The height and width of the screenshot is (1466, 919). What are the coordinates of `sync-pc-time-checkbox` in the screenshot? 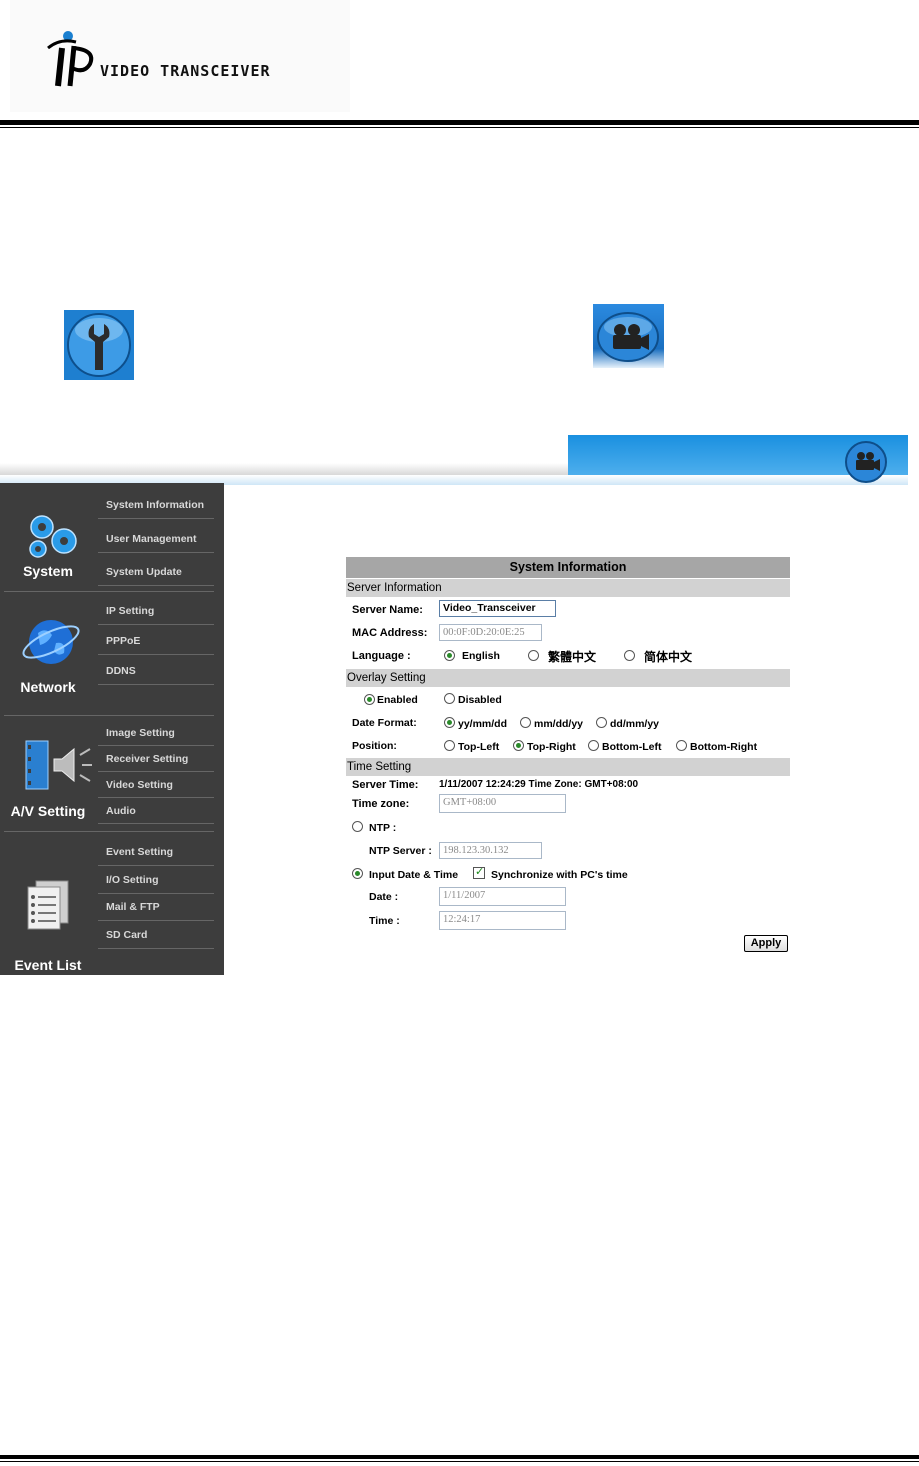 It's located at (479, 872).